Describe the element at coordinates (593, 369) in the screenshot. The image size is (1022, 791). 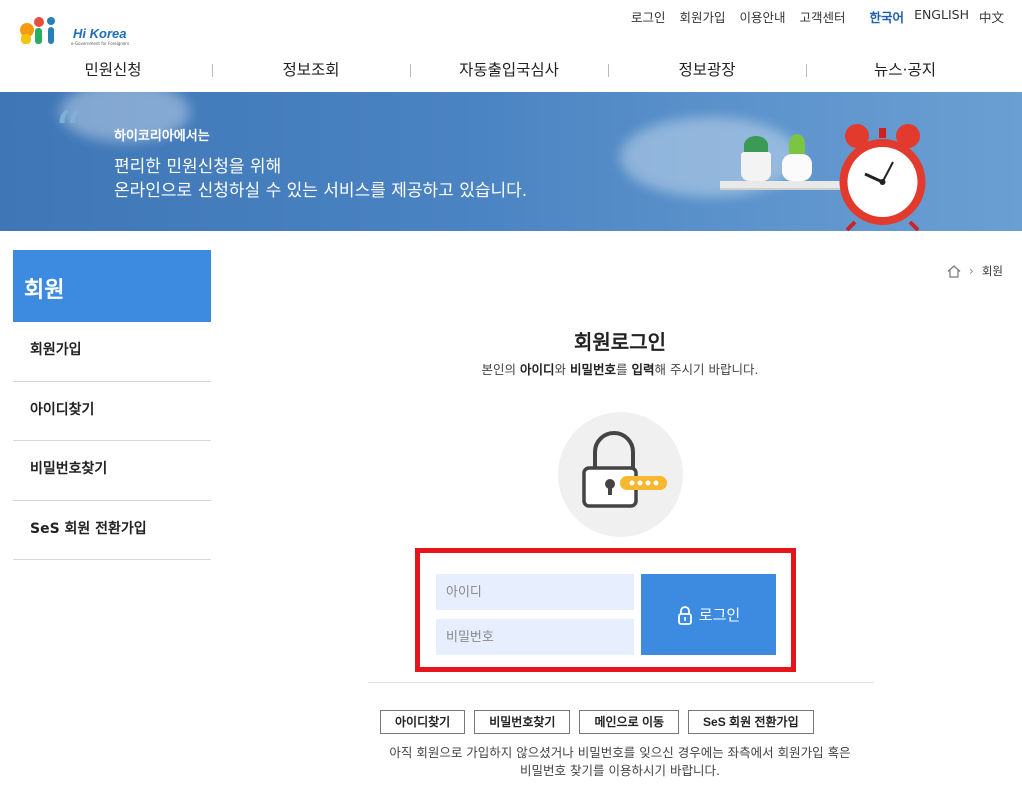
I see `desc-emphasis: 비밀번호` at that location.